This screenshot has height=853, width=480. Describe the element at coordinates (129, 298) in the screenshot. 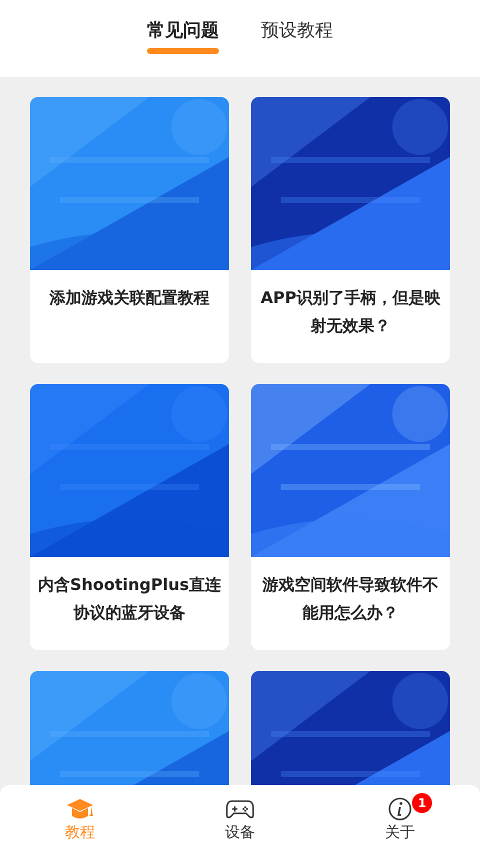

I see `article-title: 添加游戏关联配置教程` at that location.